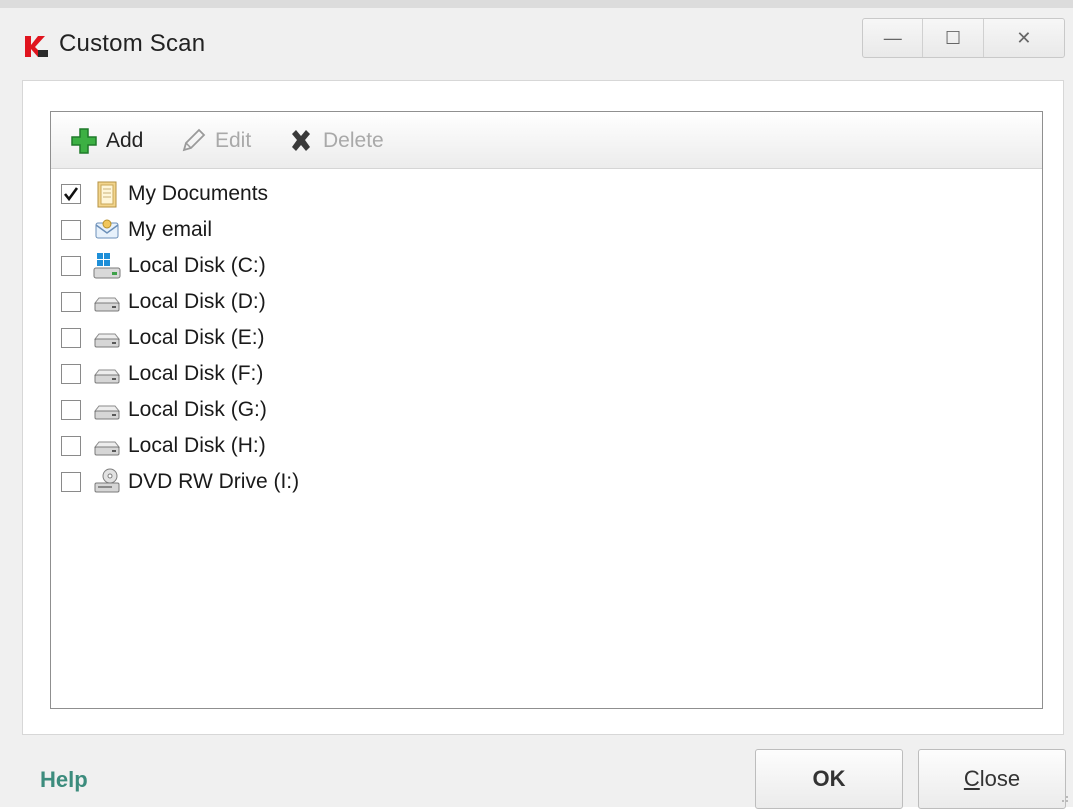  I want to click on edit-button: Edit, so click(215, 141).